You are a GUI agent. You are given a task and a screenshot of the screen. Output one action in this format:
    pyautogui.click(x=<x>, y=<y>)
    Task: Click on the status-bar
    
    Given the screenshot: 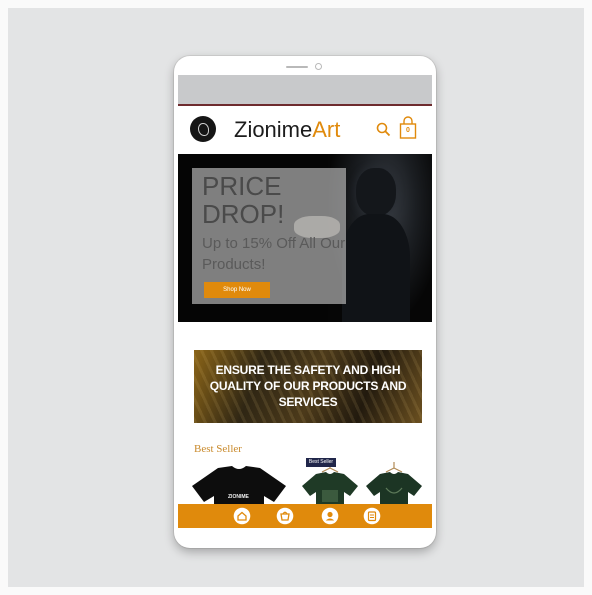 What is the action you would take?
    pyautogui.click(x=305, y=89)
    